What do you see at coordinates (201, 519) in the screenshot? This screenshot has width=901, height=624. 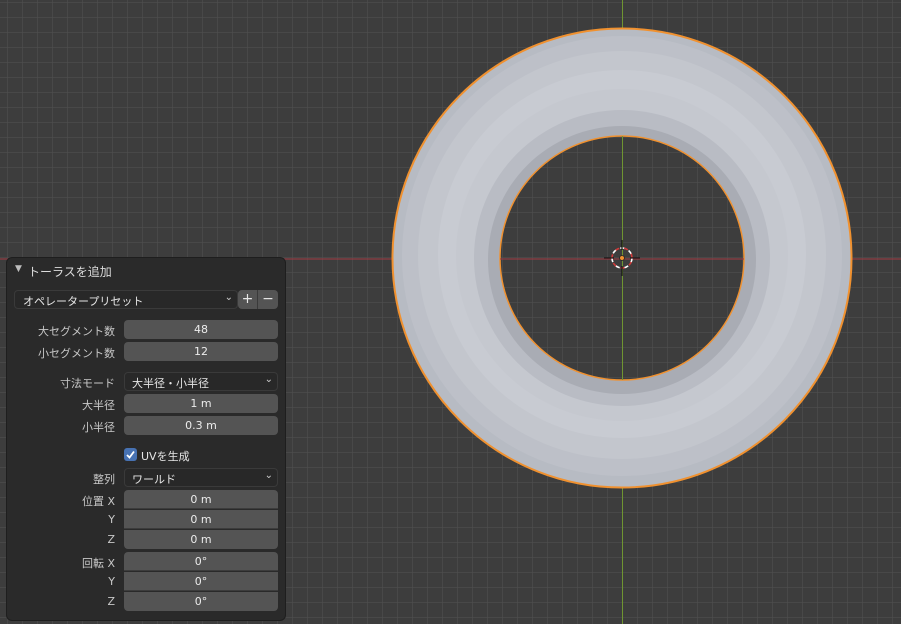 I see `location-y-field: 0 m` at bounding box center [201, 519].